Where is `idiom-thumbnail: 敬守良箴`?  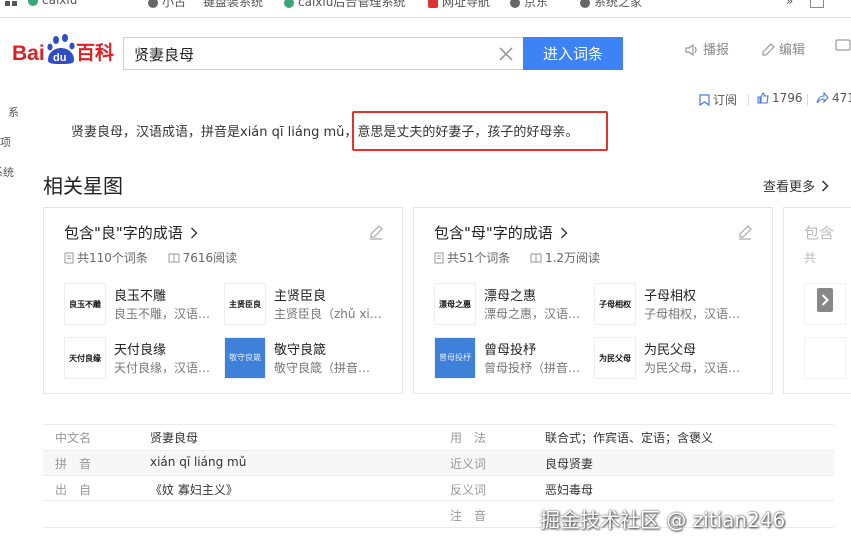
idiom-thumbnail: 敬守良箴 is located at coordinates (245, 358).